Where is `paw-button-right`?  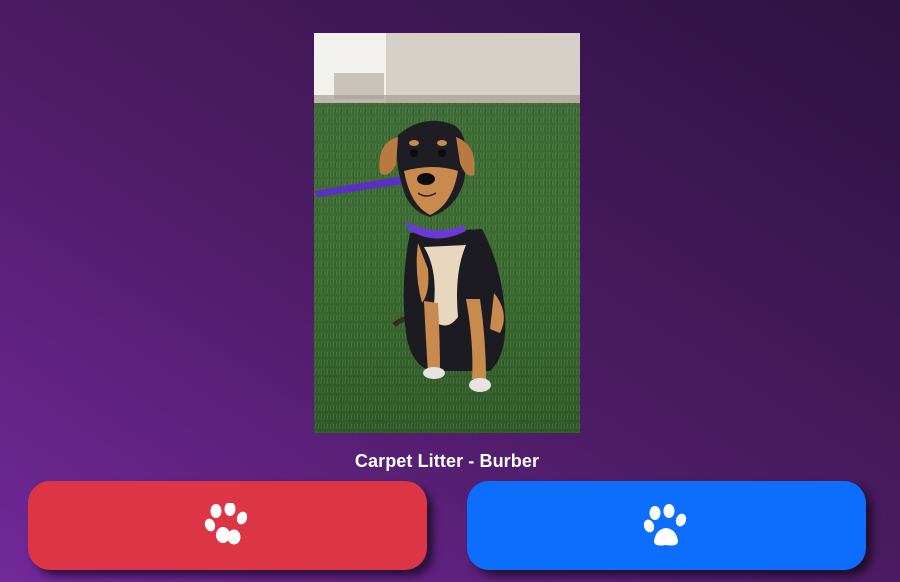
paw-button-right is located at coordinates (666, 525).